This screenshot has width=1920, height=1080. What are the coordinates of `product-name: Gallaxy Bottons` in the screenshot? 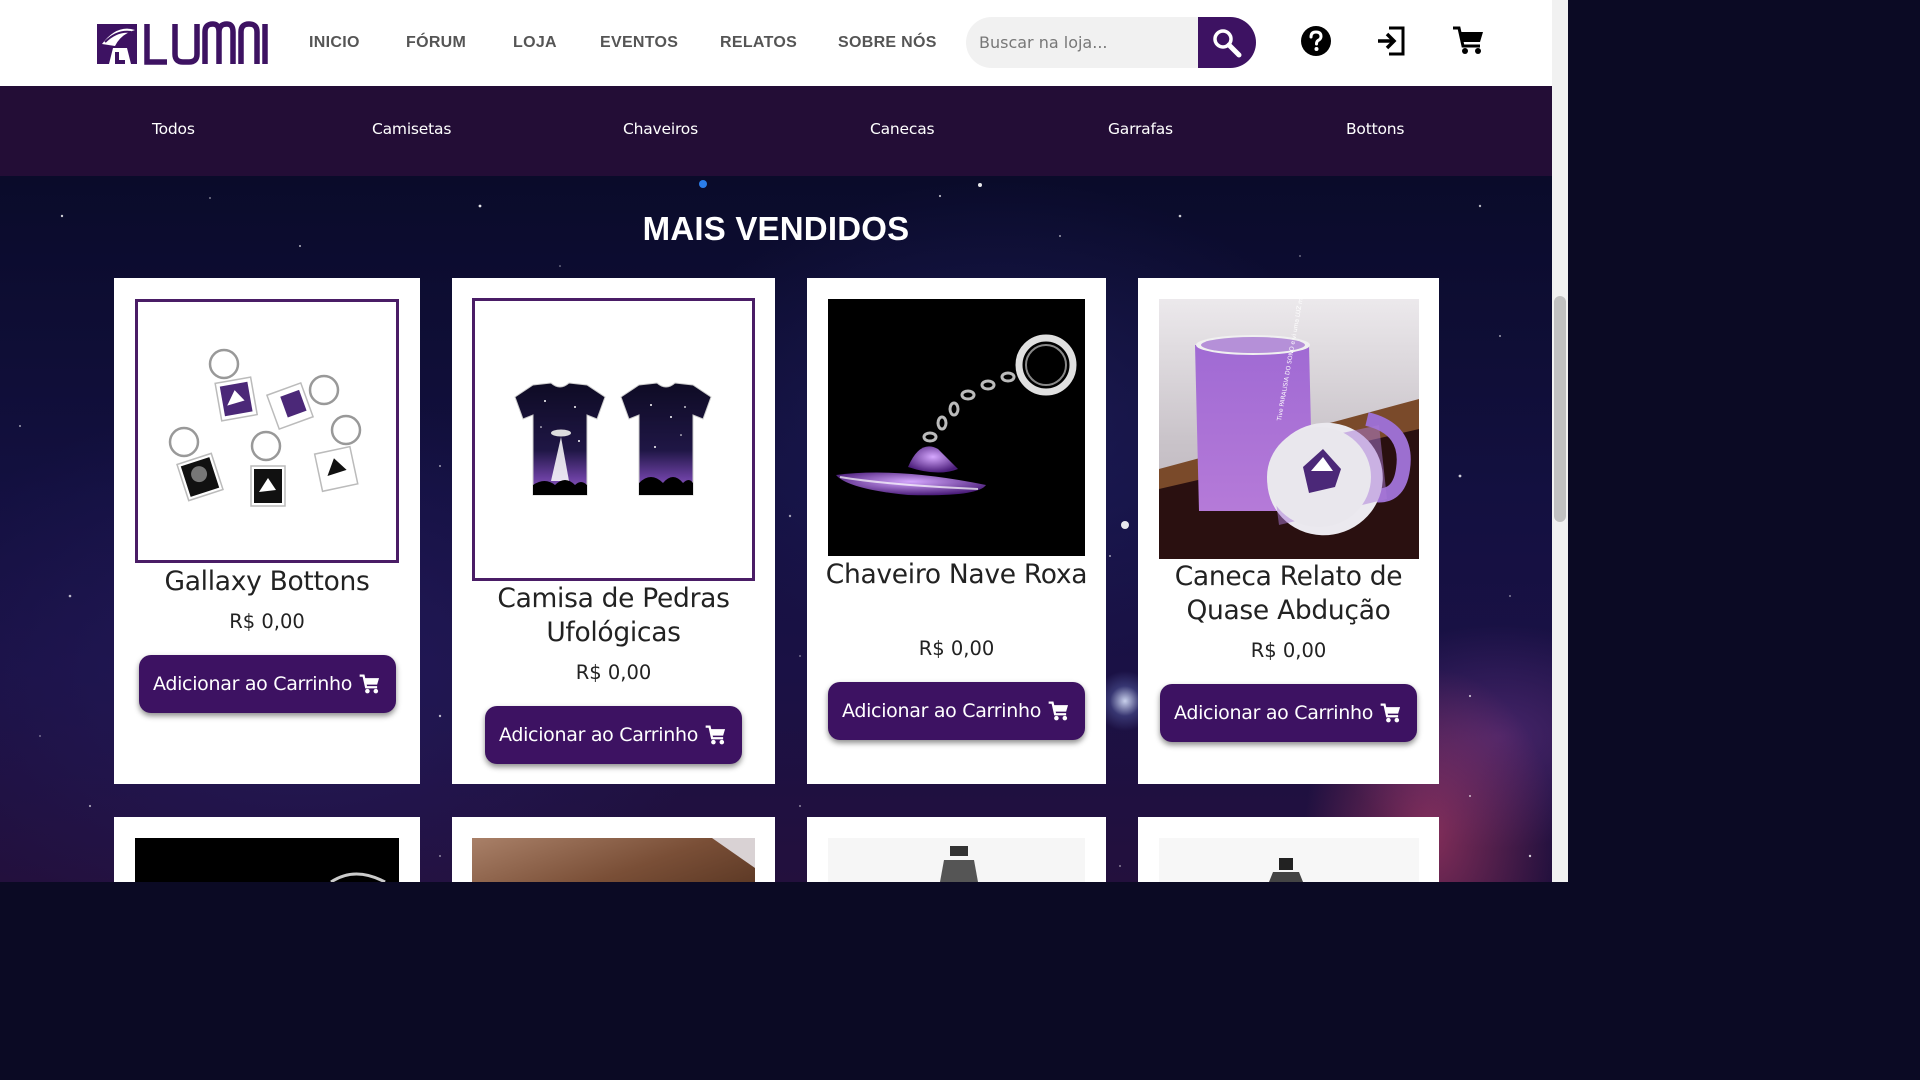 It's located at (267, 582).